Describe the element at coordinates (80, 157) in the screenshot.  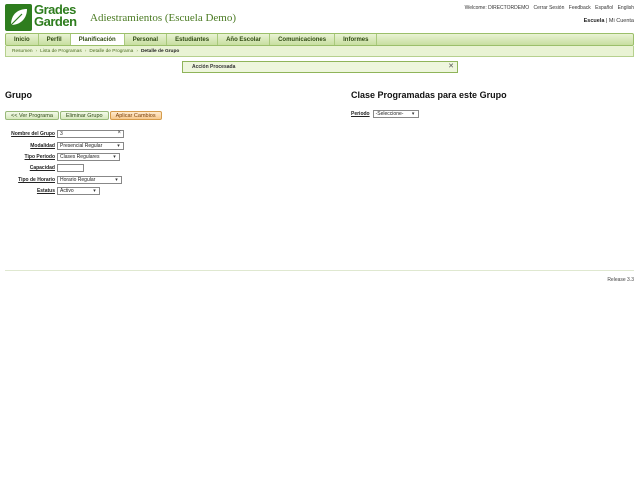
I see `period-type-value: Clases Regulares` at that location.